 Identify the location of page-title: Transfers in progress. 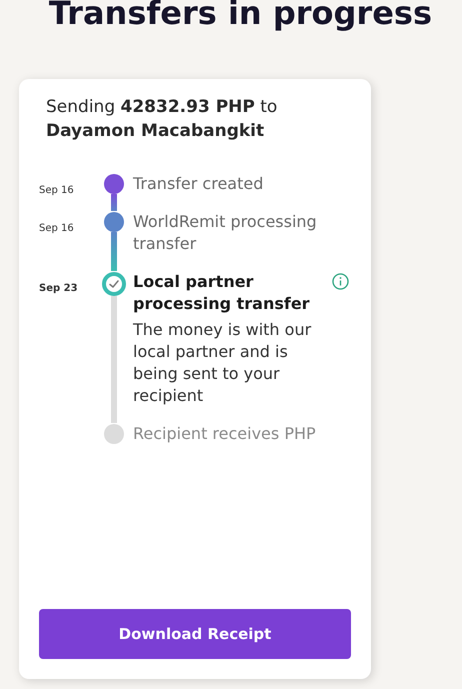
(240, 17).